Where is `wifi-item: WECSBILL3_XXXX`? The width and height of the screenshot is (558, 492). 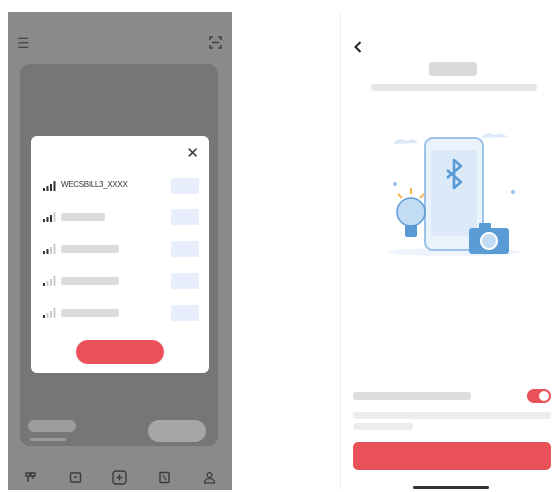 wifi-item: WECSBILL3_XXXX is located at coordinates (121, 186).